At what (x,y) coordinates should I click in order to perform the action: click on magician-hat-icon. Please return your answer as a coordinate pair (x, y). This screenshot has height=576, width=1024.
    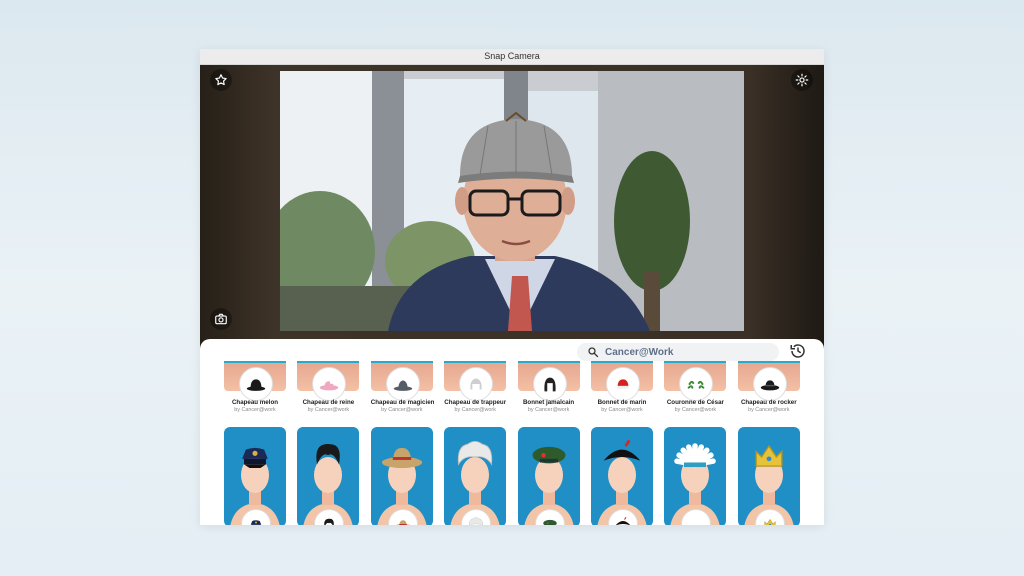
    Looking at the image, I should click on (402, 385).